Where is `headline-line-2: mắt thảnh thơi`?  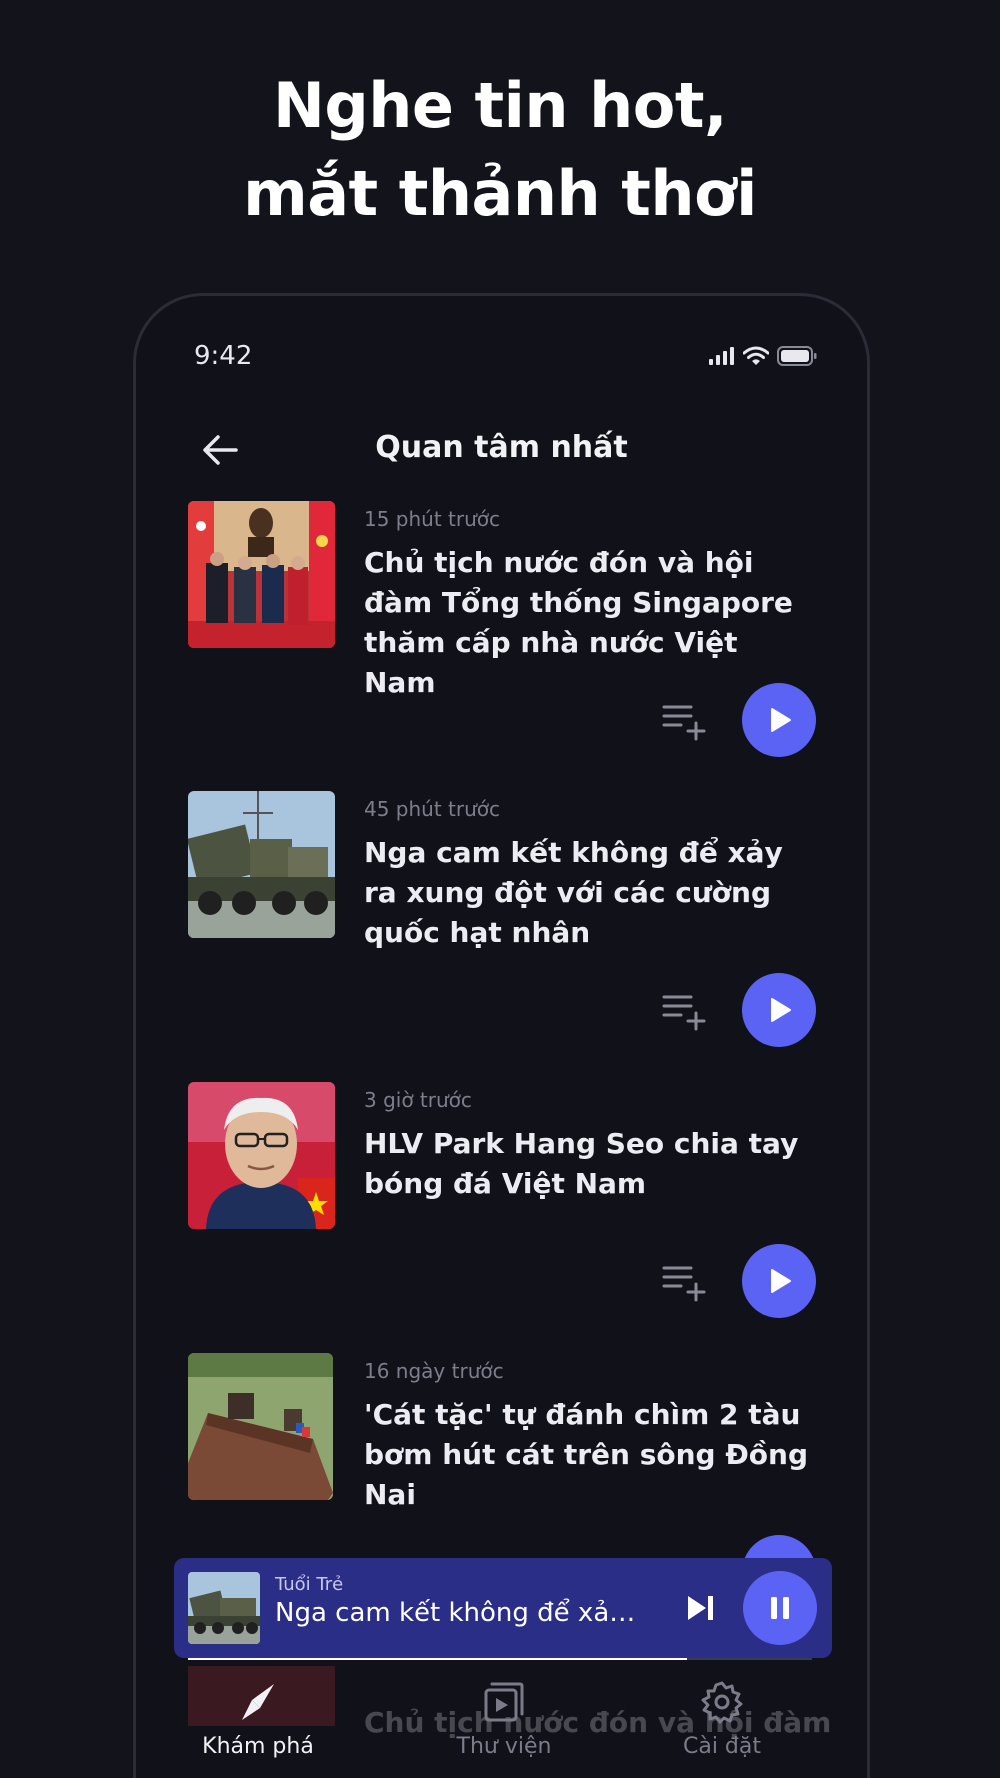
headline-line-2: mắt thảnh thơi is located at coordinates (500, 193).